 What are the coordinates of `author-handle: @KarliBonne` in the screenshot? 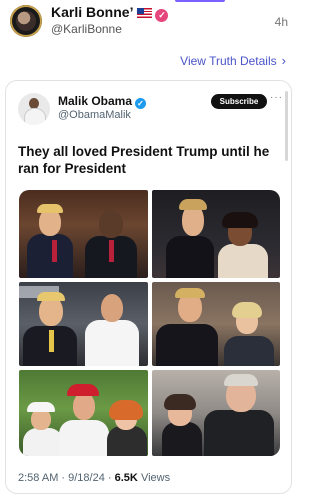 It's located at (86, 29).